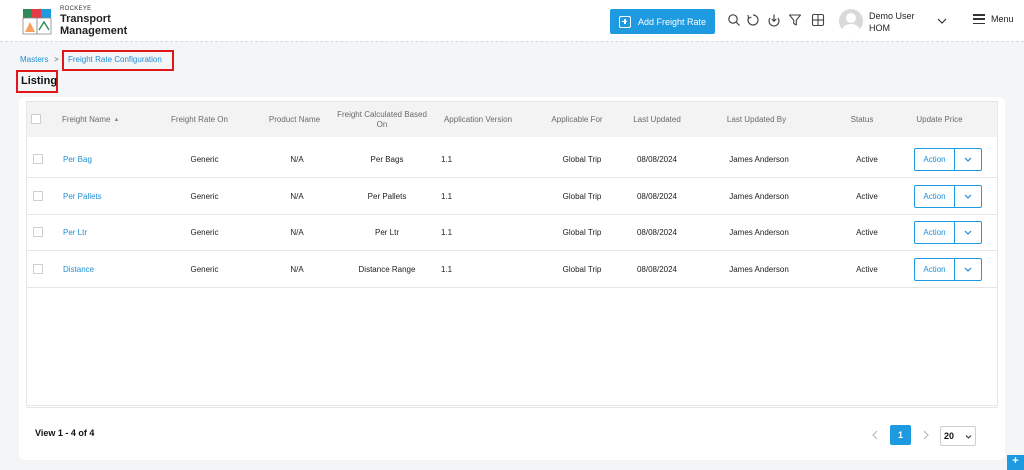  Describe the element at coordinates (86, 119) in the screenshot. I see `col-freight-name-label: Freight Name` at that location.